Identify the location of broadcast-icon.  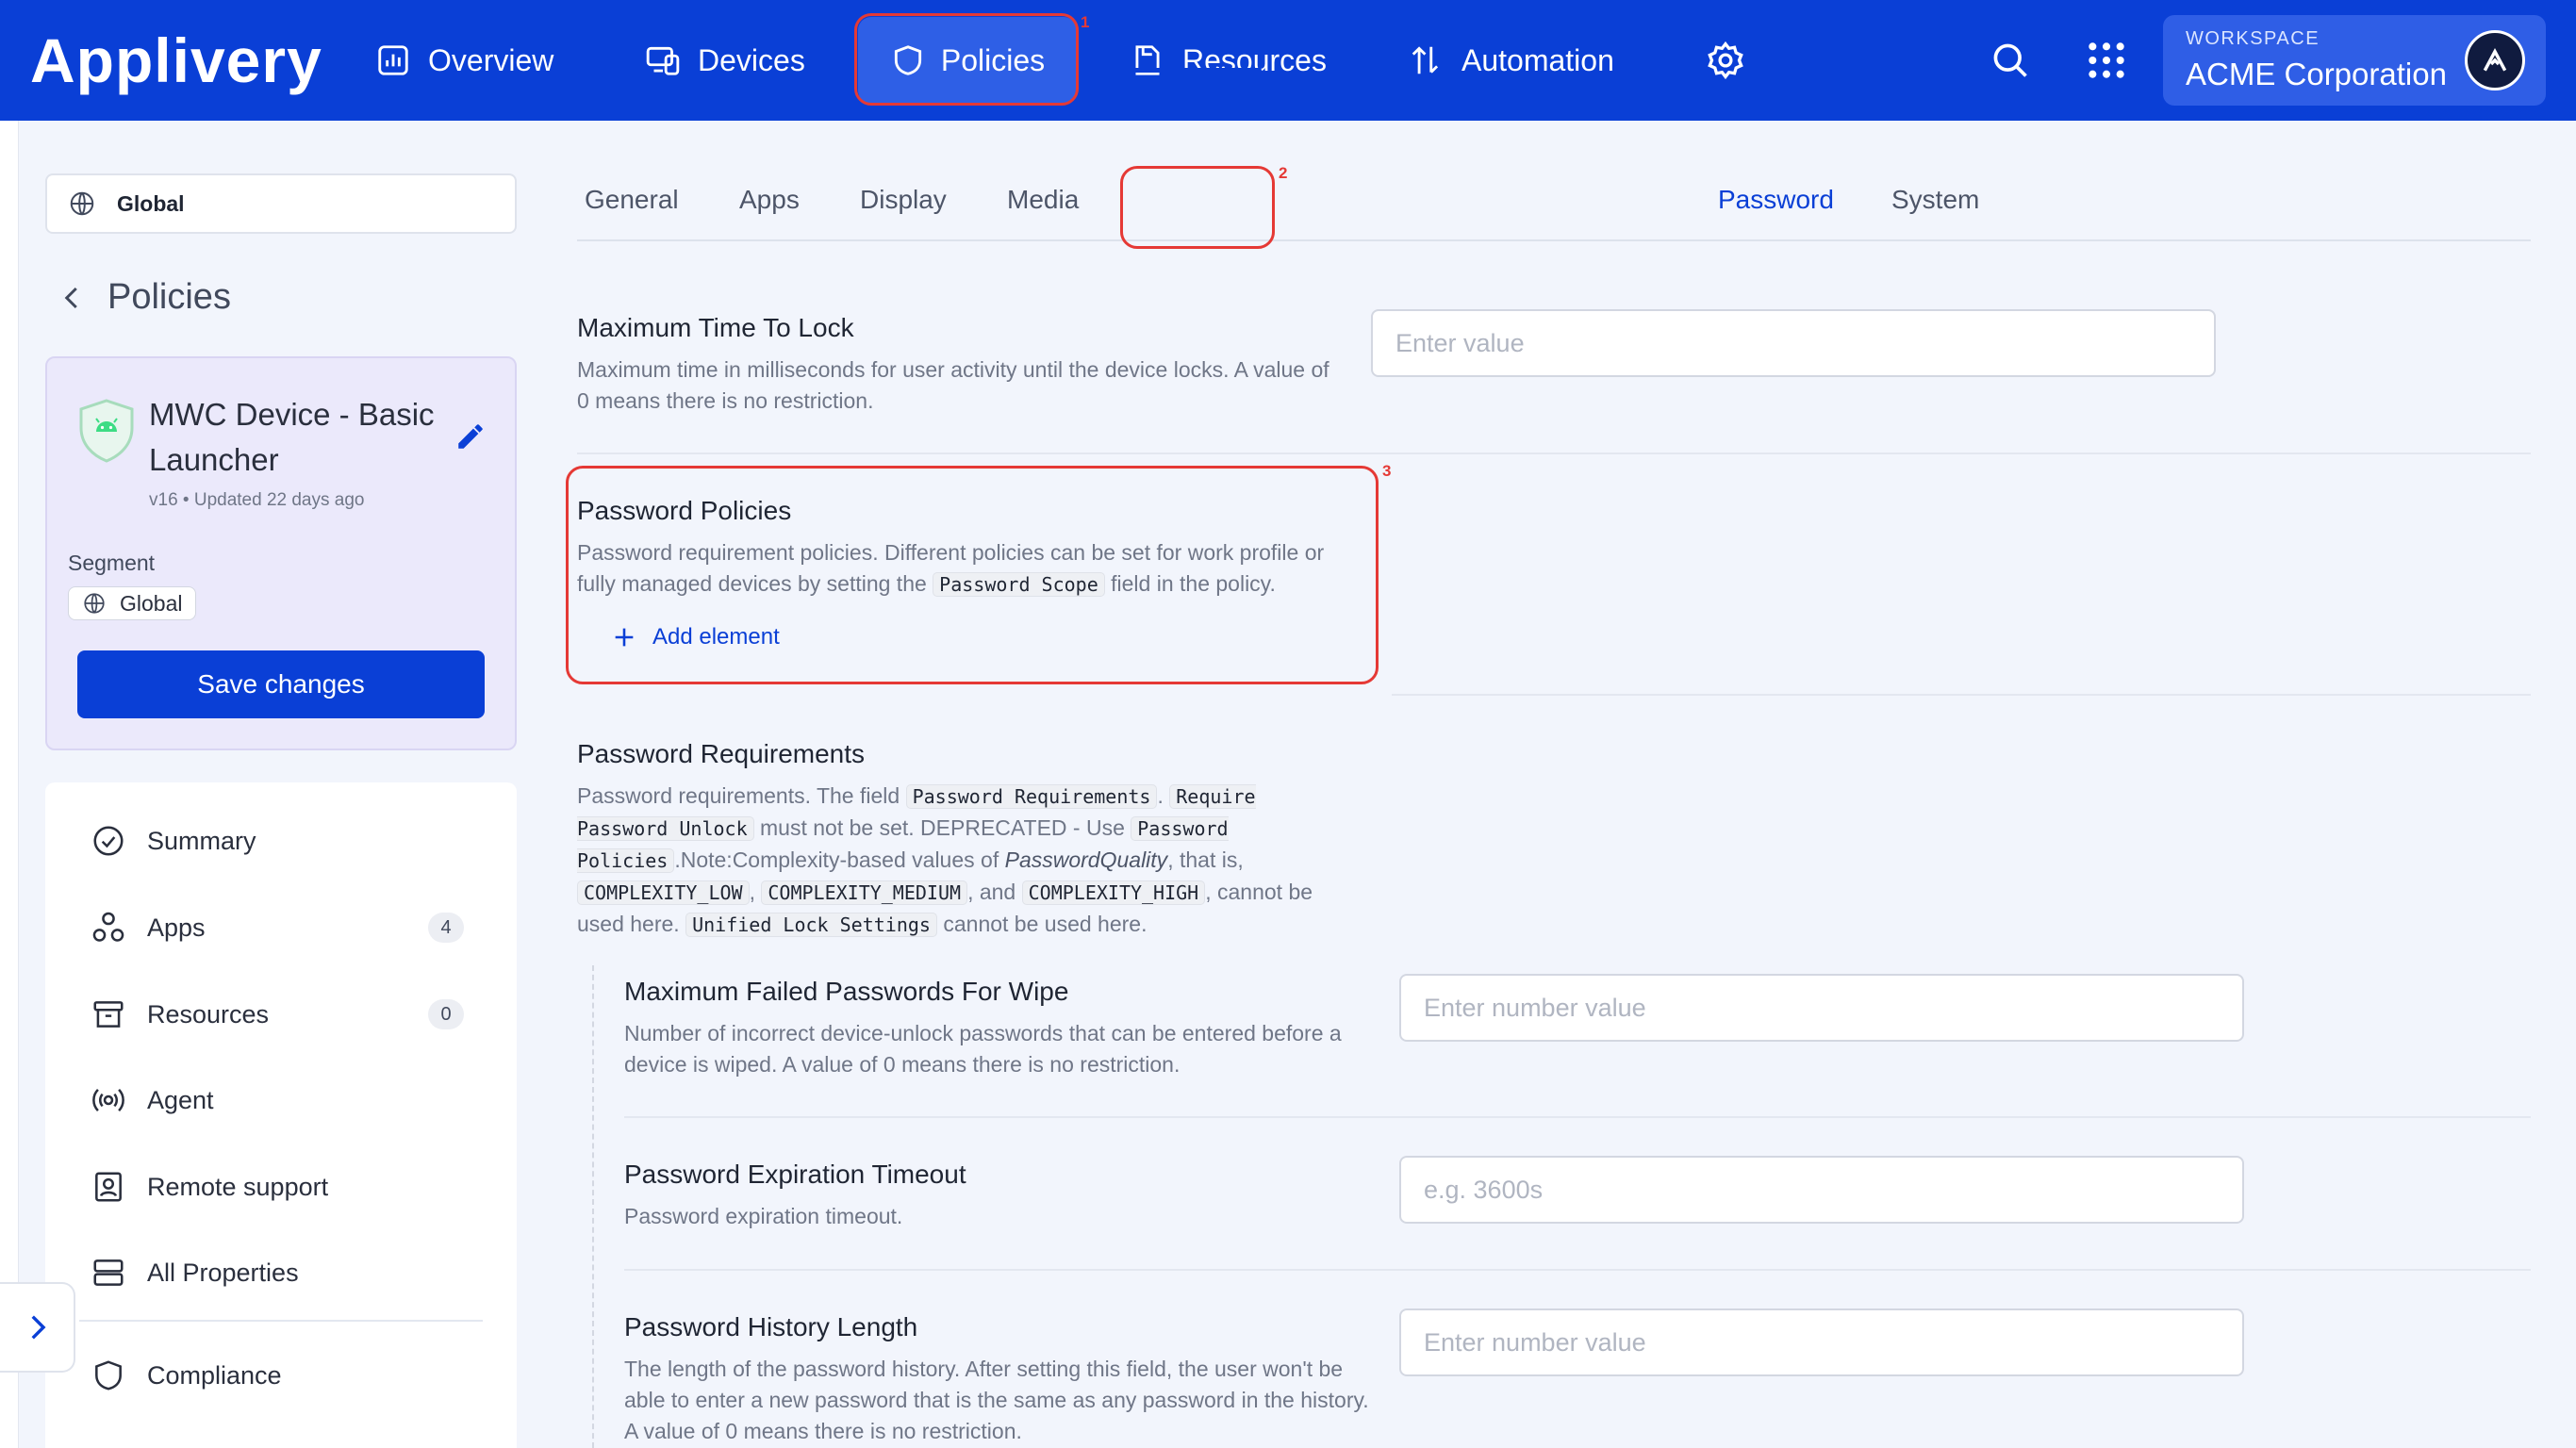
(108, 1100).